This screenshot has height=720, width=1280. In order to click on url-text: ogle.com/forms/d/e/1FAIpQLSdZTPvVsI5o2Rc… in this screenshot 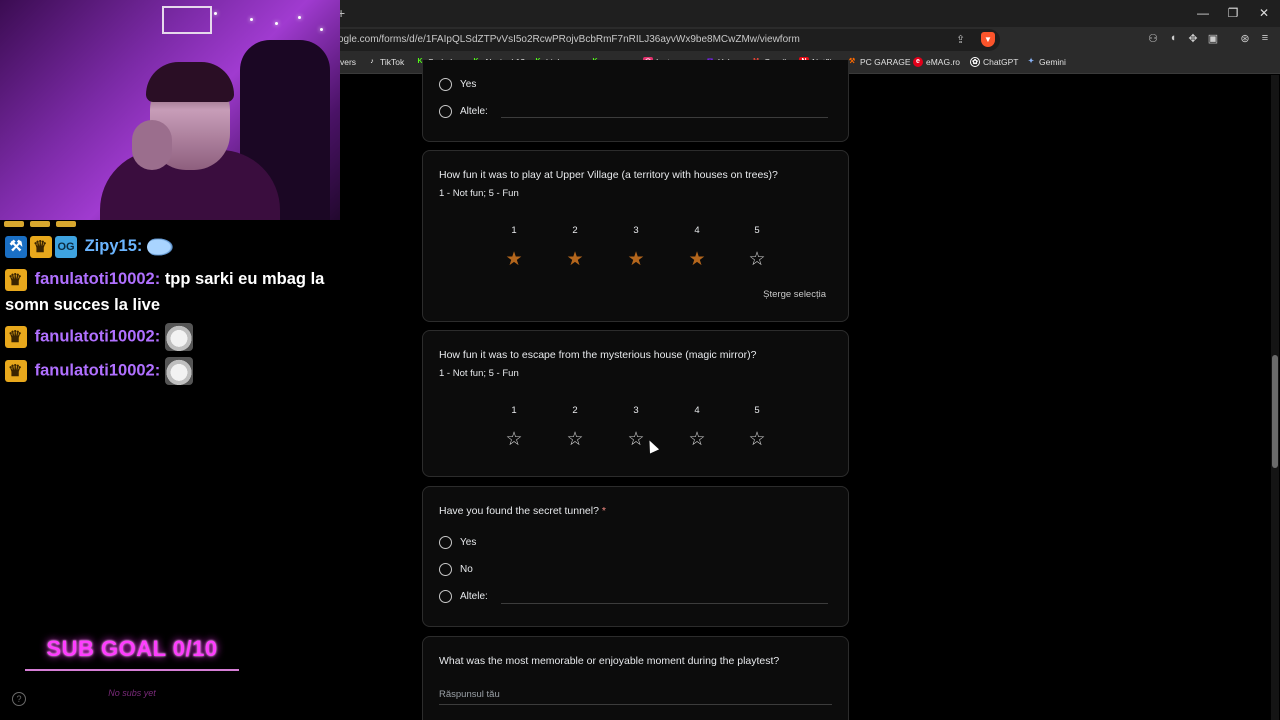, I will do `click(569, 39)`.